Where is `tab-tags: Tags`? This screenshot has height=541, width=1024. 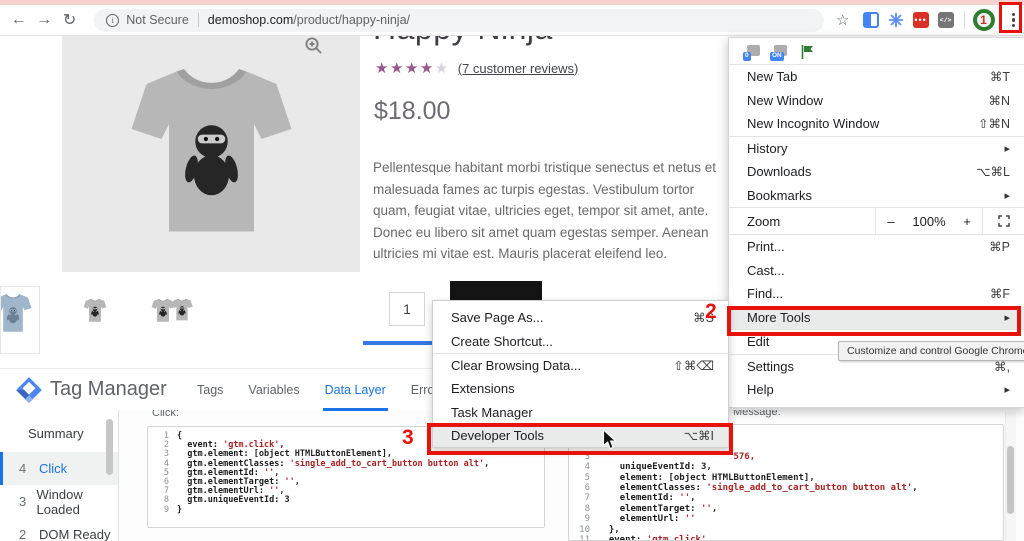 tab-tags: Tags is located at coordinates (210, 390).